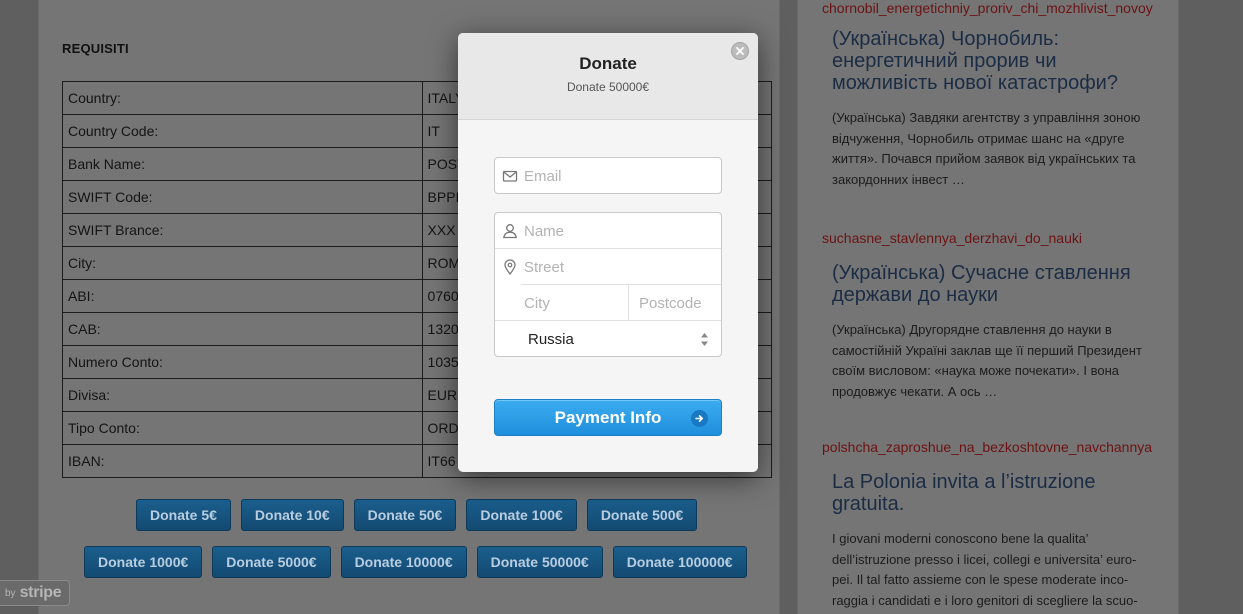 This screenshot has width=1243, height=614. Describe the element at coordinates (510, 267) in the screenshot. I see `location-pin-icon` at that location.